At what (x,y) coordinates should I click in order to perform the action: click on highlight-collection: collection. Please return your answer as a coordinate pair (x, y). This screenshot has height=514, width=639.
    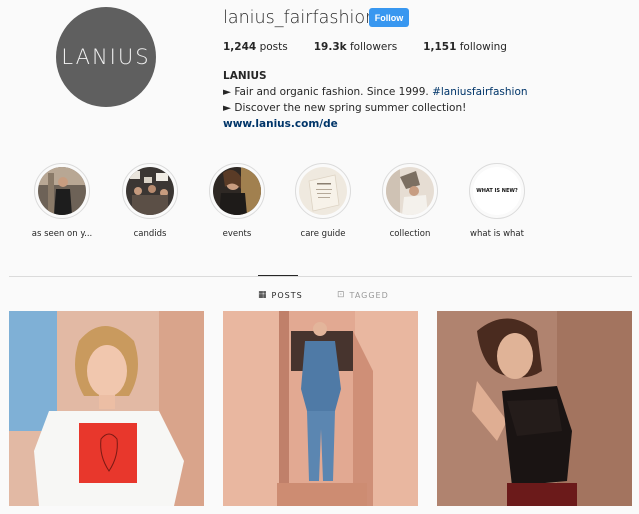
    Looking at the image, I should click on (410, 201).